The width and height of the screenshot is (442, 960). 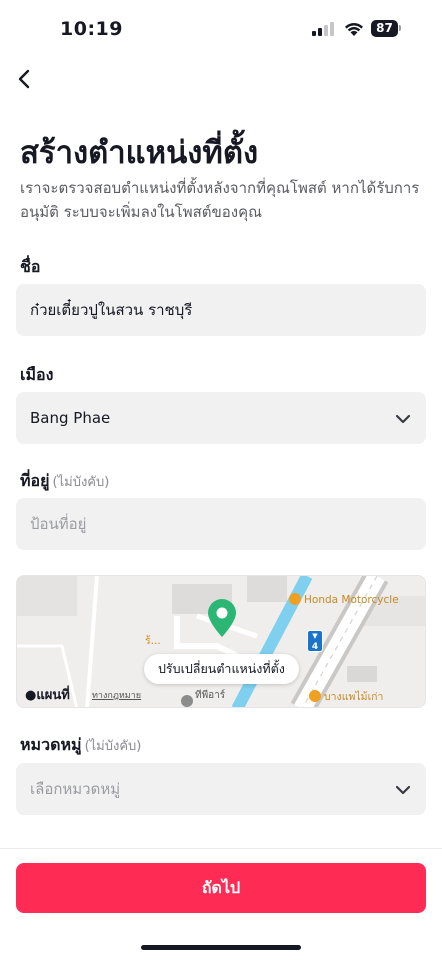 What do you see at coordinates (75, 789) in the screenshot?
I see `category-placeholder: เลือกหมวดหมู่` at bounding box center [75, 789].